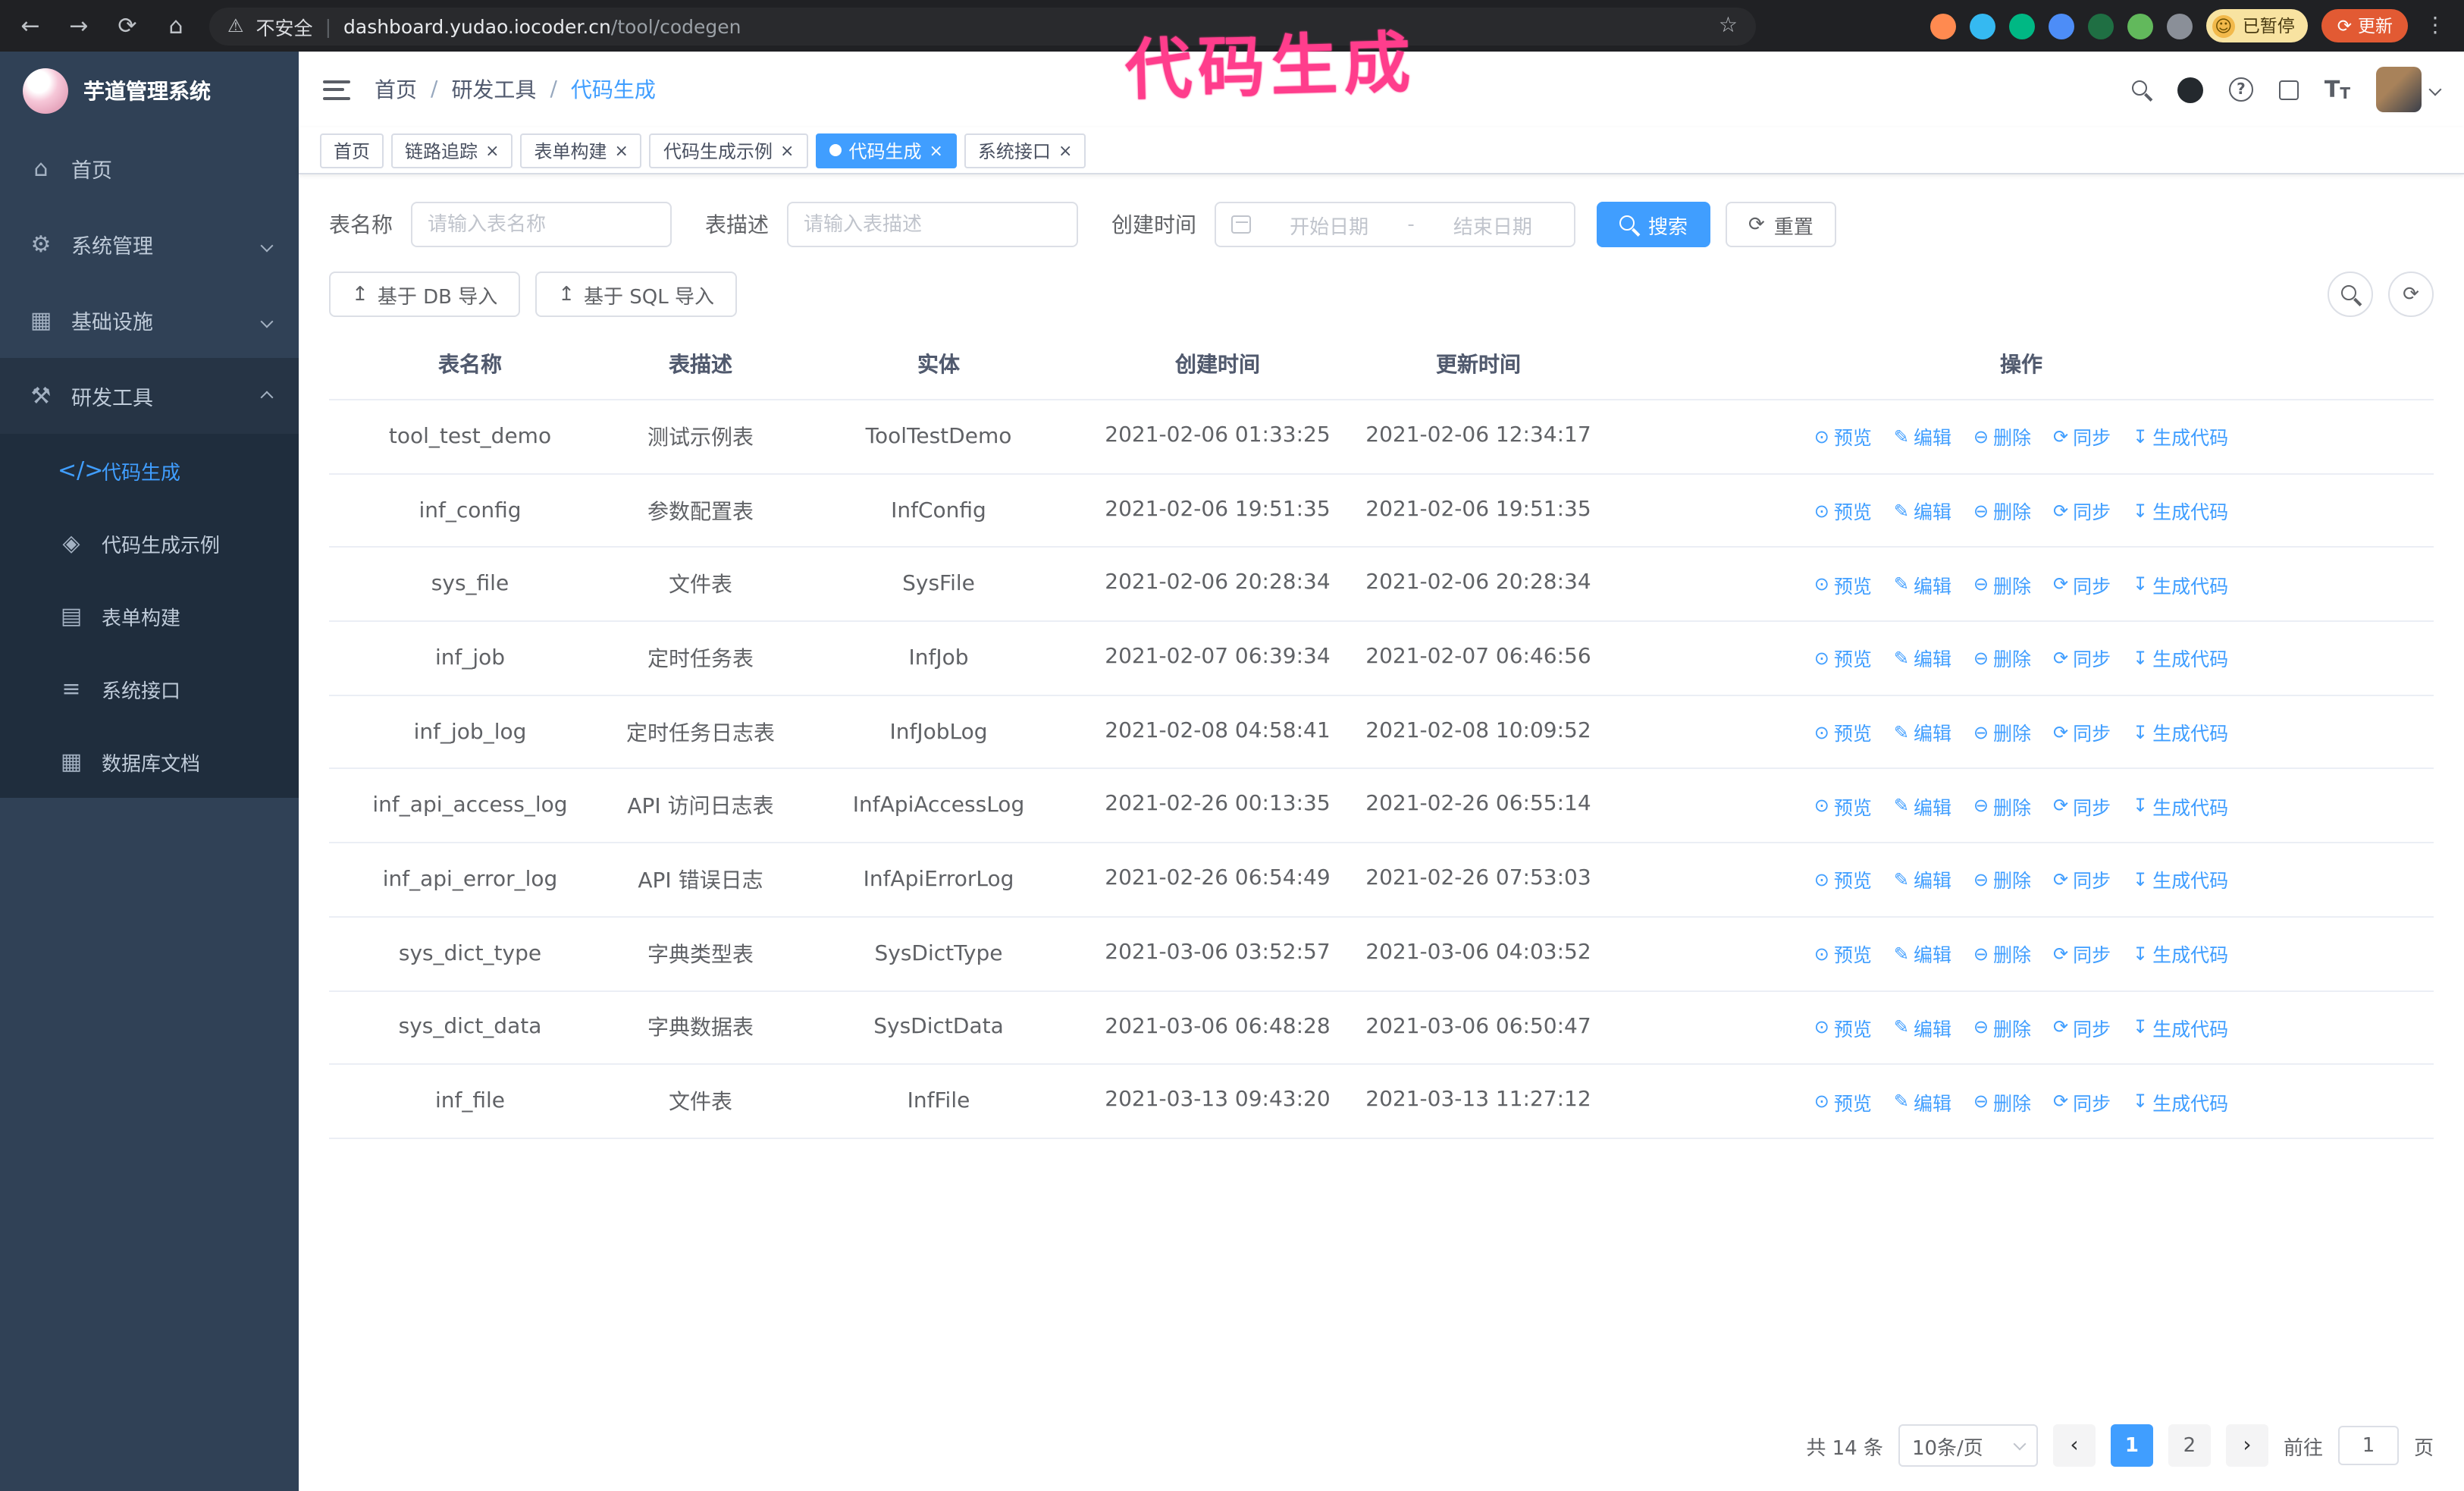 The height and width of the screenshot is (1491, 2464). Describe the element at coordinates (150, 320) in the screenshot. I see `sidebar-item-infra: ▦ 基础设施` at that location.